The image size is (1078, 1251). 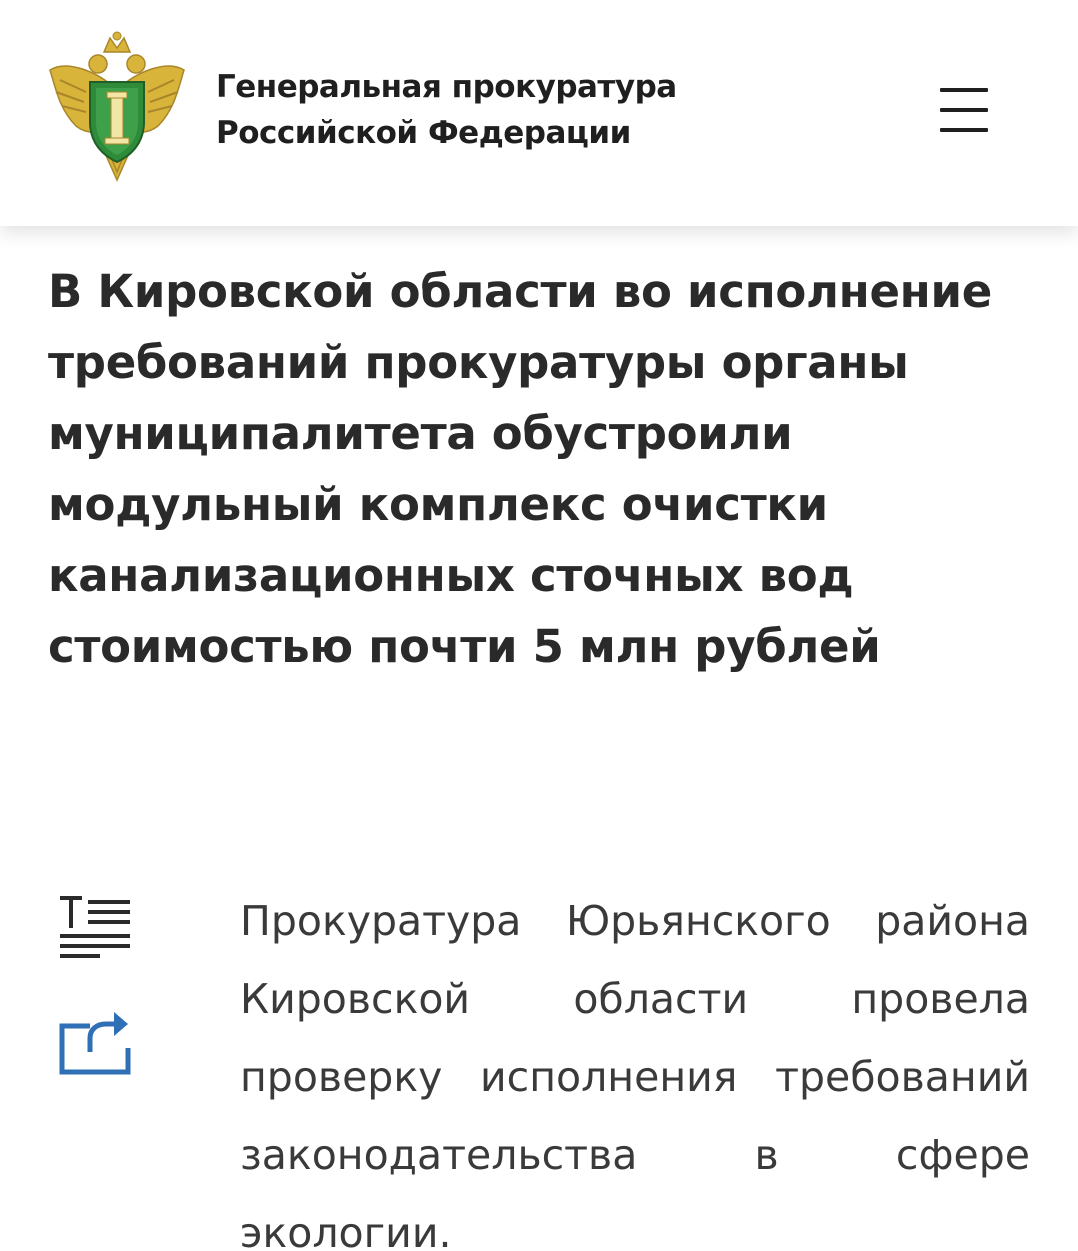 I want to click on body-word: экологии., so click(x=346, y=1230).